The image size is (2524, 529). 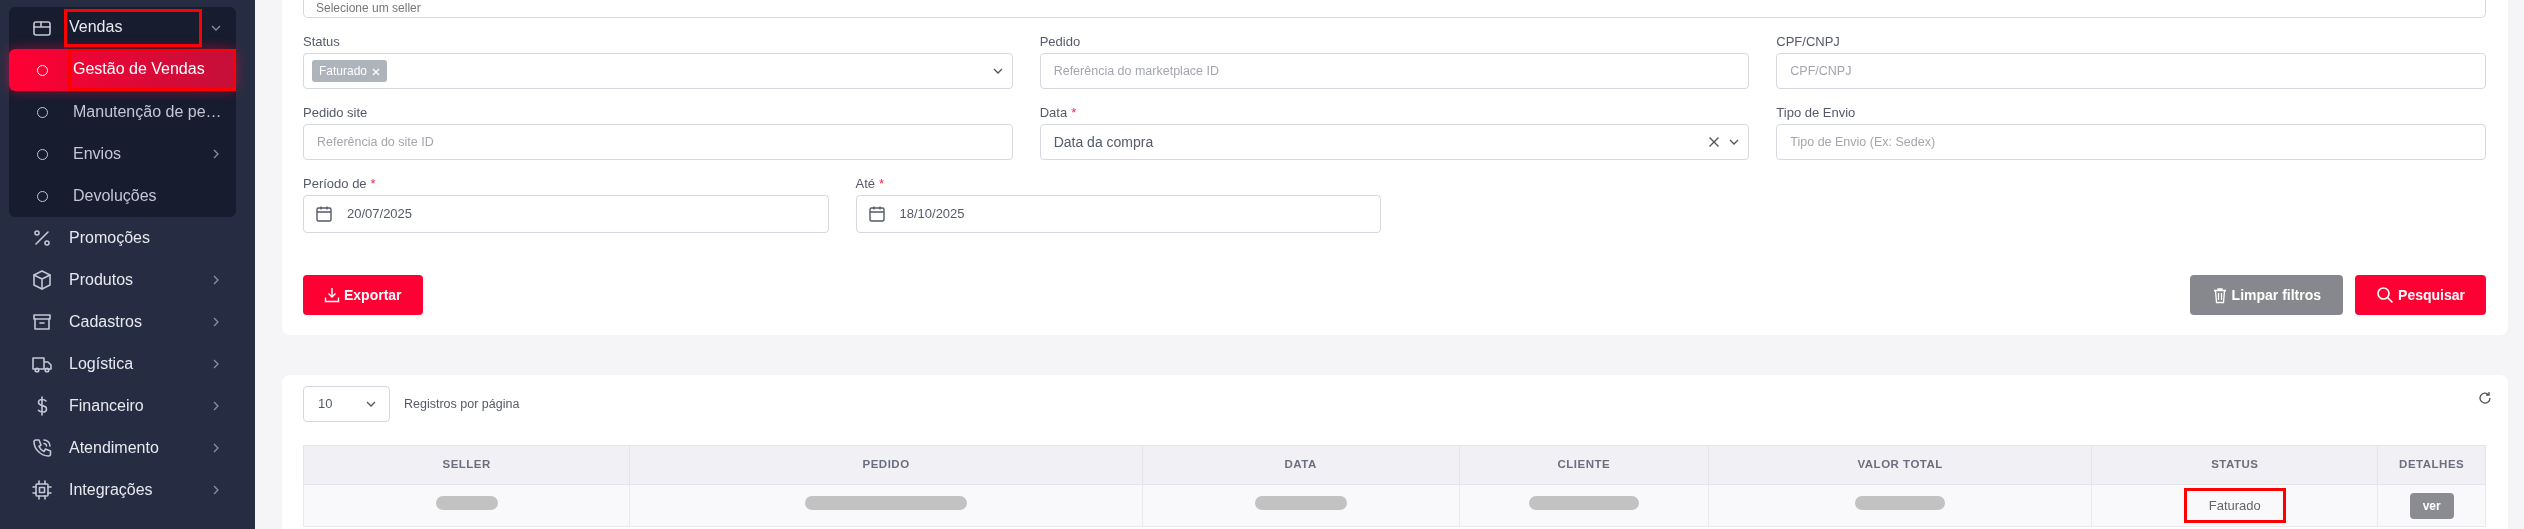 What do you see at coordinates (122, 154) in the screenshot?
I see `sidebar-item: Envios` at bounding box center [122, 154].